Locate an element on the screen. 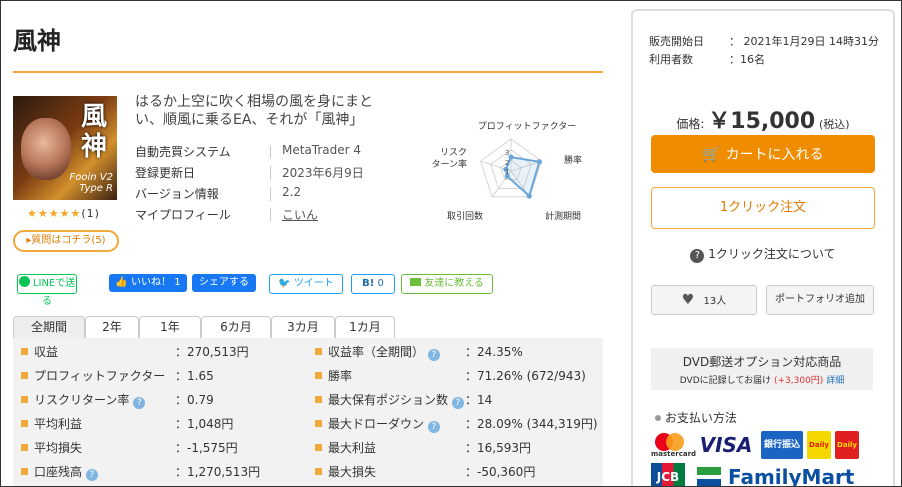  add-to-cart-button: 🛒 カートに入れる is located at coordinates (763, 154).